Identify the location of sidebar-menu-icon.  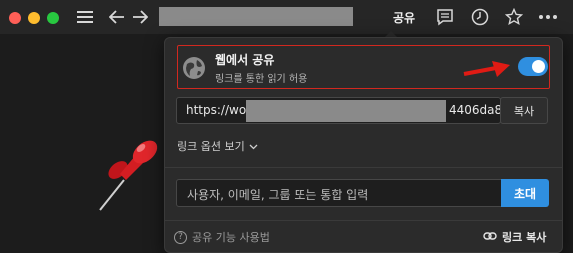
(85, 17).